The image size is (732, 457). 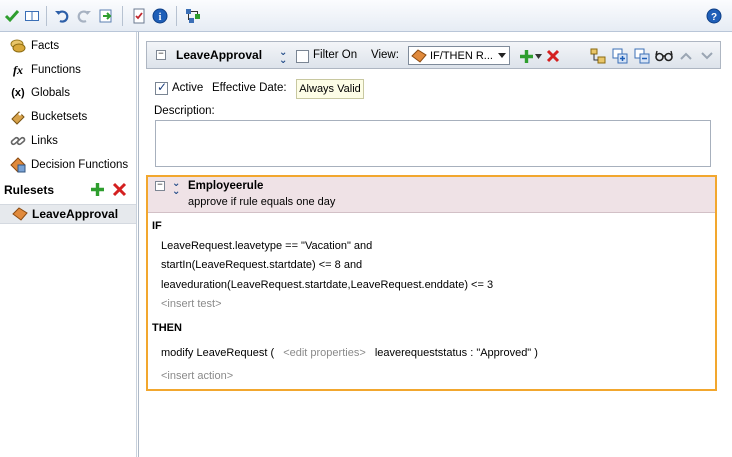 What do you see at coordinates (324, 353) in the screenshot?
I see `edit-properties-link: <edit properties>` at bounding box center [324, 353].